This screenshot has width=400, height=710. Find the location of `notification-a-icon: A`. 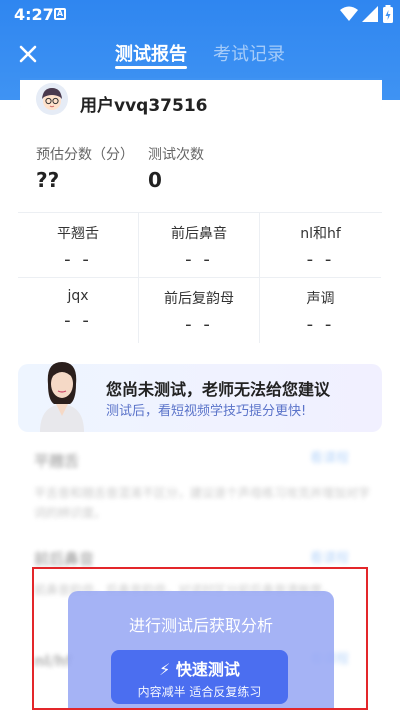

notification-a-icon: A is located at coordinates (60, 14).